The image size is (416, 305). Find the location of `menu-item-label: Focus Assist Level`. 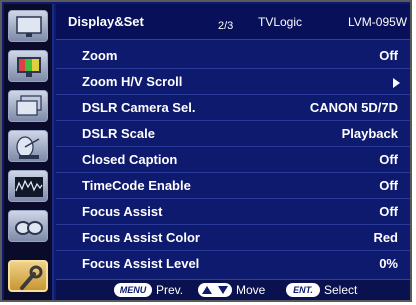

menu-item-label: Focus Assist Level is located at coordinates (141, 263).